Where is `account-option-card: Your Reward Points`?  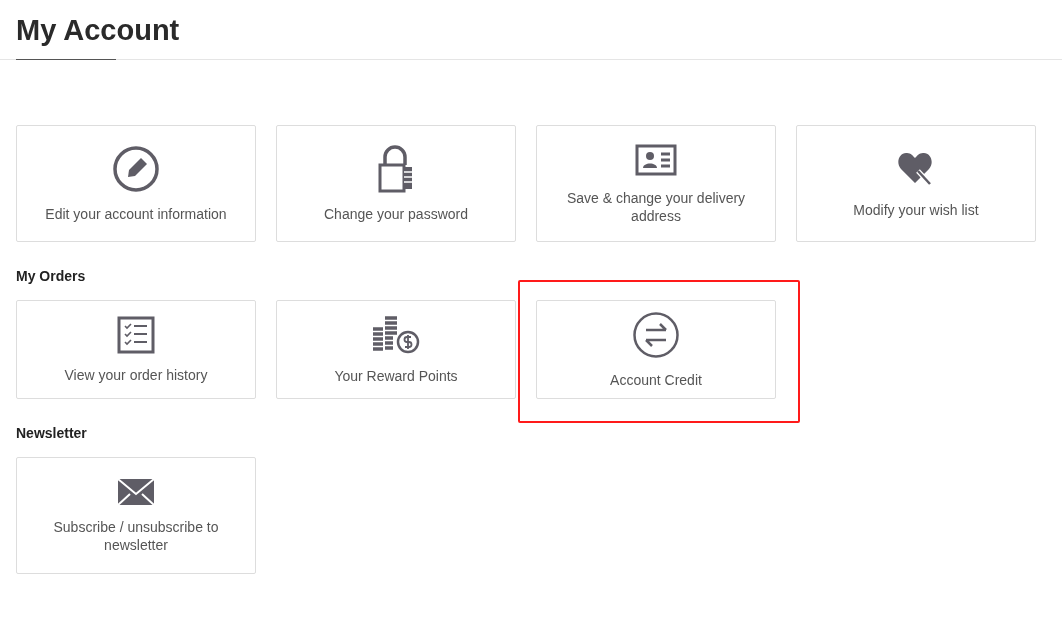
account-option-card: Your Reward Points is located at coordinates (396, 349).